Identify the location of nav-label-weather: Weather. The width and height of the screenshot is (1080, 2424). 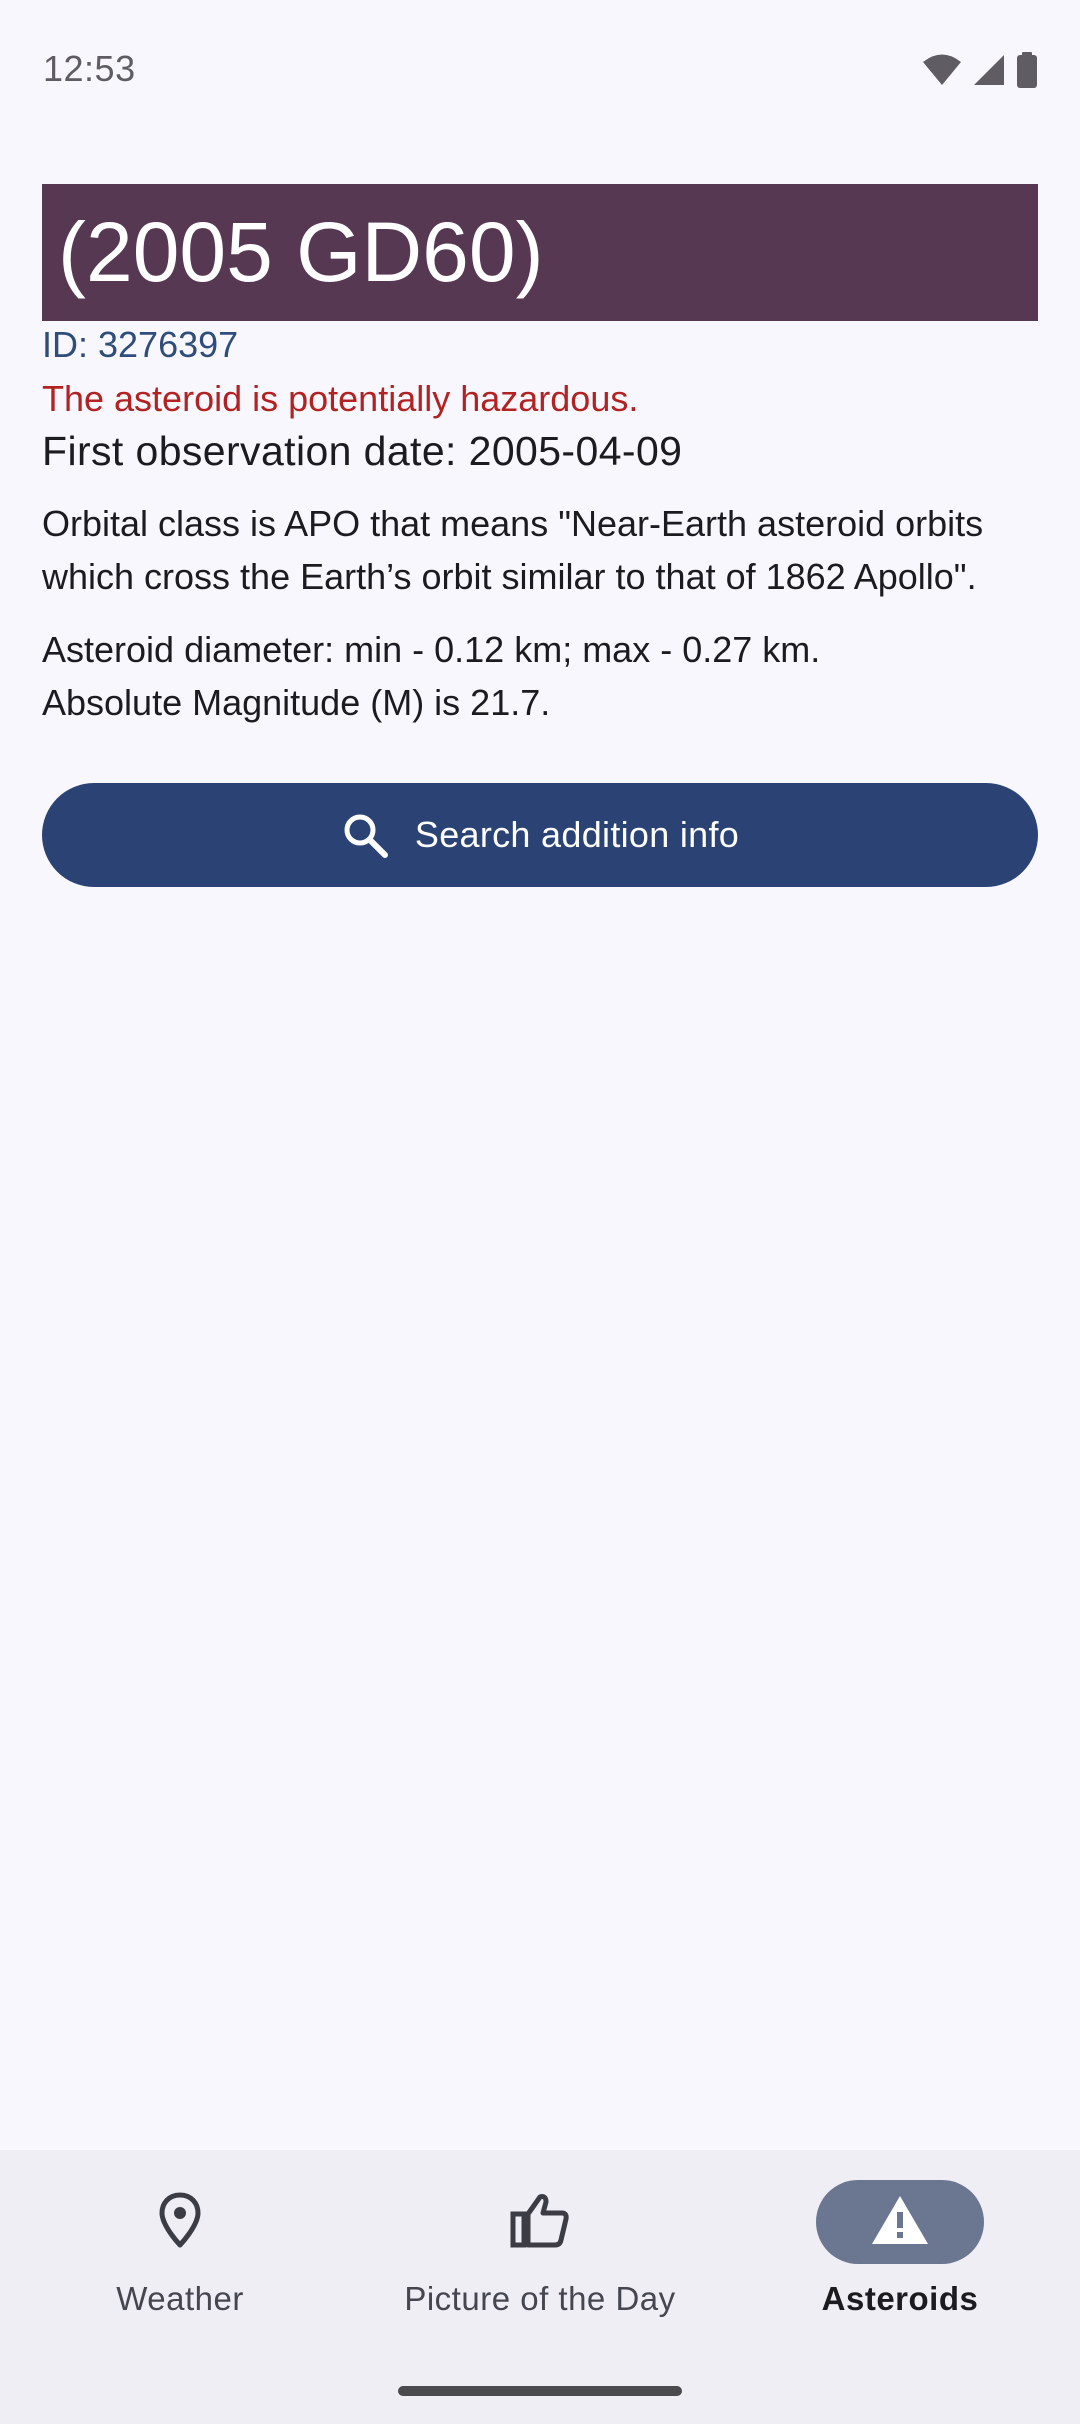
(180, 2298).